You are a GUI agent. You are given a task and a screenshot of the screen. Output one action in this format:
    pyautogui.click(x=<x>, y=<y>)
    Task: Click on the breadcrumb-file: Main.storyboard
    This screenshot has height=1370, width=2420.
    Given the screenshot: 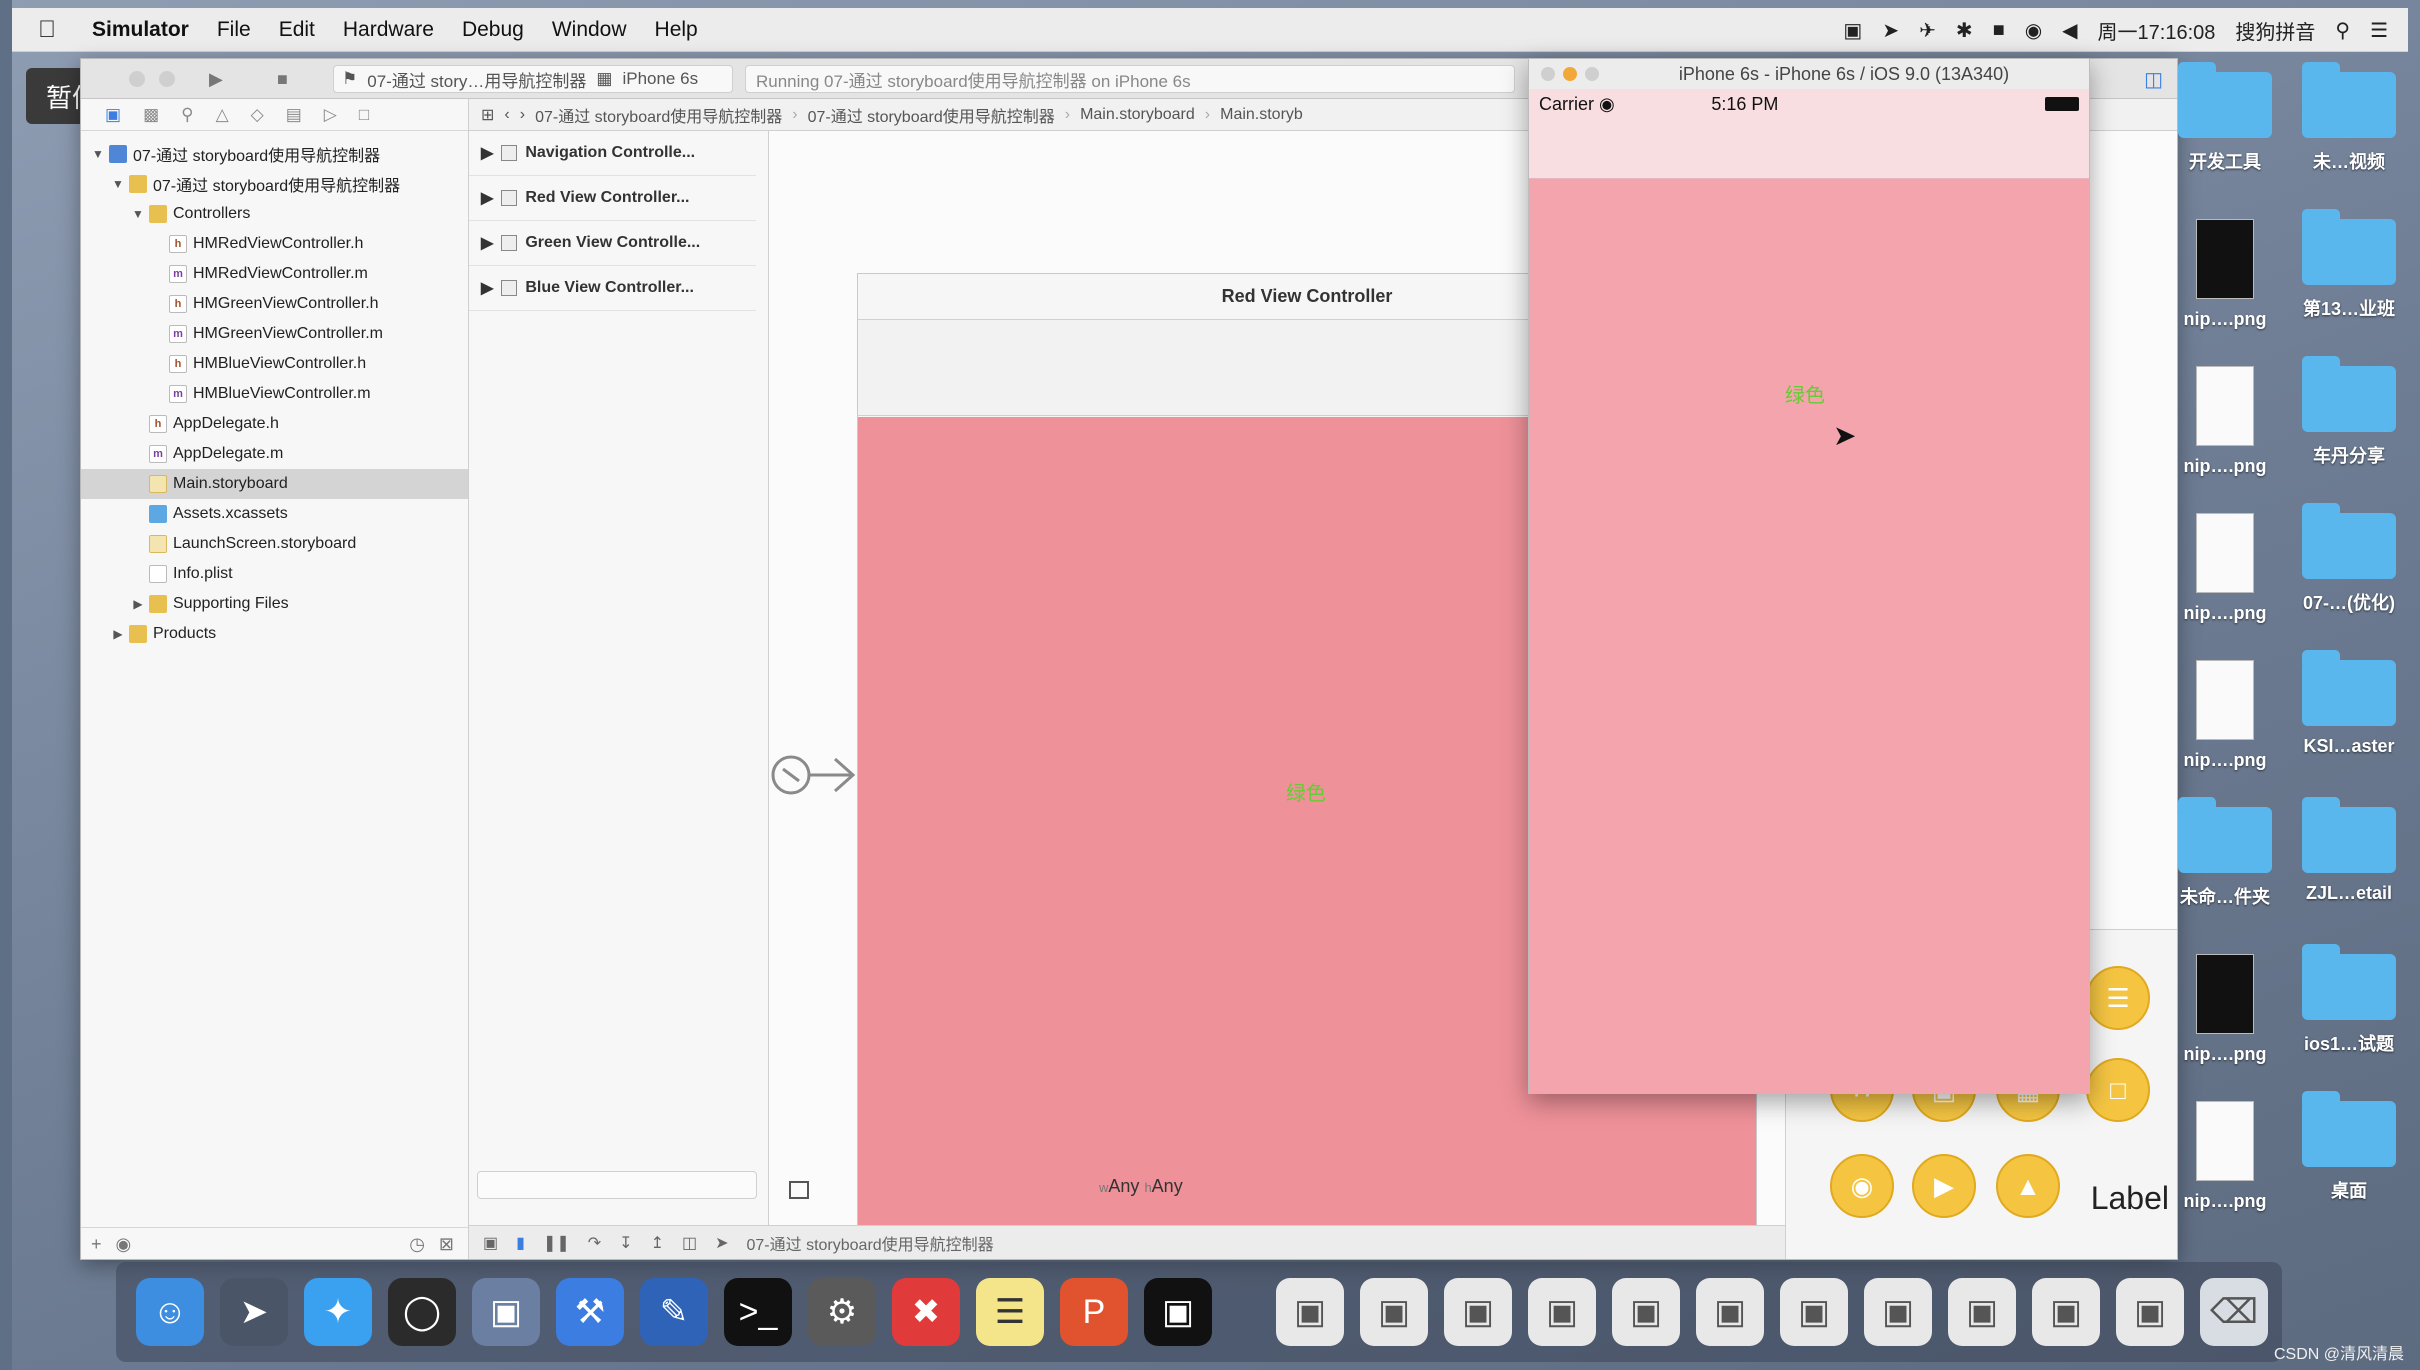 What is the action you would take?
    pyautogui.click(x=1137, y=115)
    